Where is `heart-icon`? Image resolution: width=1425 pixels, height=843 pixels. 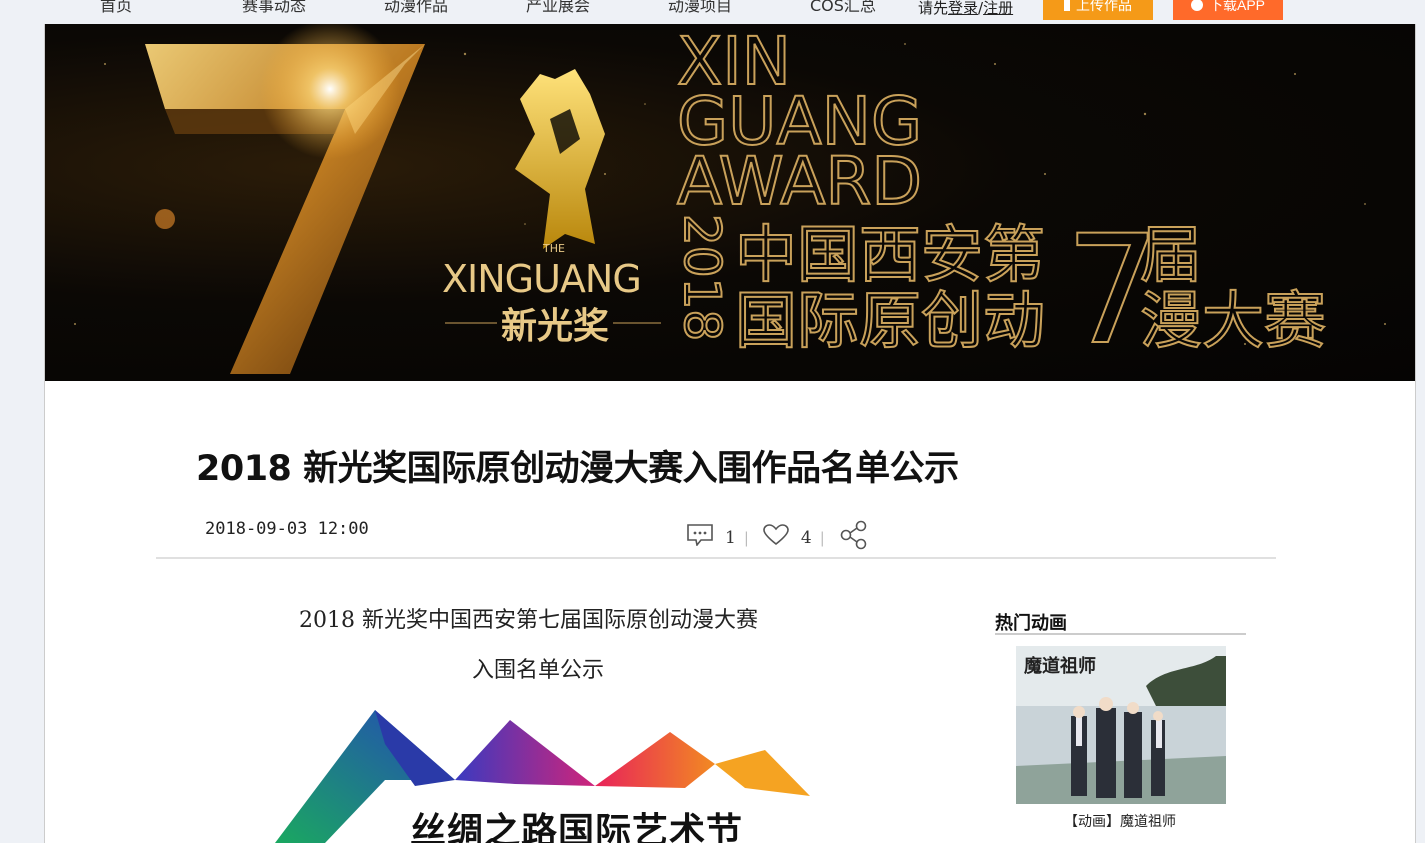
heart-icon is located at coordinates (776, 537).